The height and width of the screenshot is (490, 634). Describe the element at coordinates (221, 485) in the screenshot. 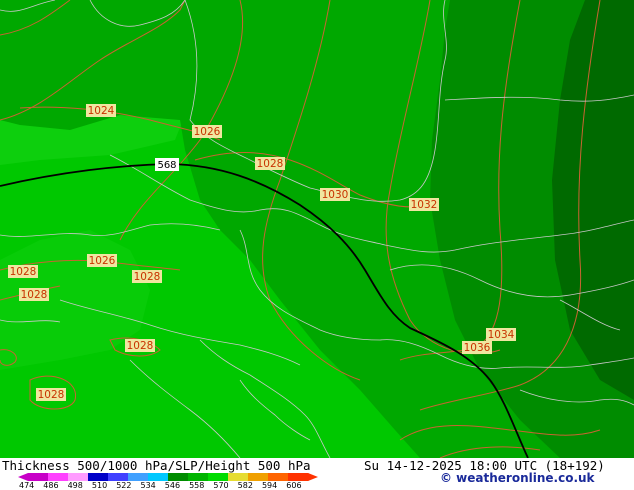

I see `legend-tick-label: 570` at that location.